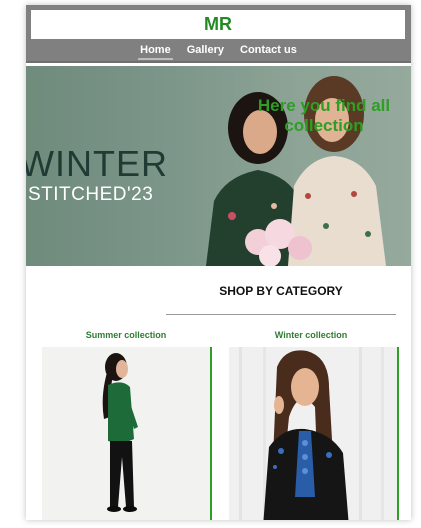  Describe the element at coordinates (218, 24) in the screenshot. I see `site-logo: MR` at that location.